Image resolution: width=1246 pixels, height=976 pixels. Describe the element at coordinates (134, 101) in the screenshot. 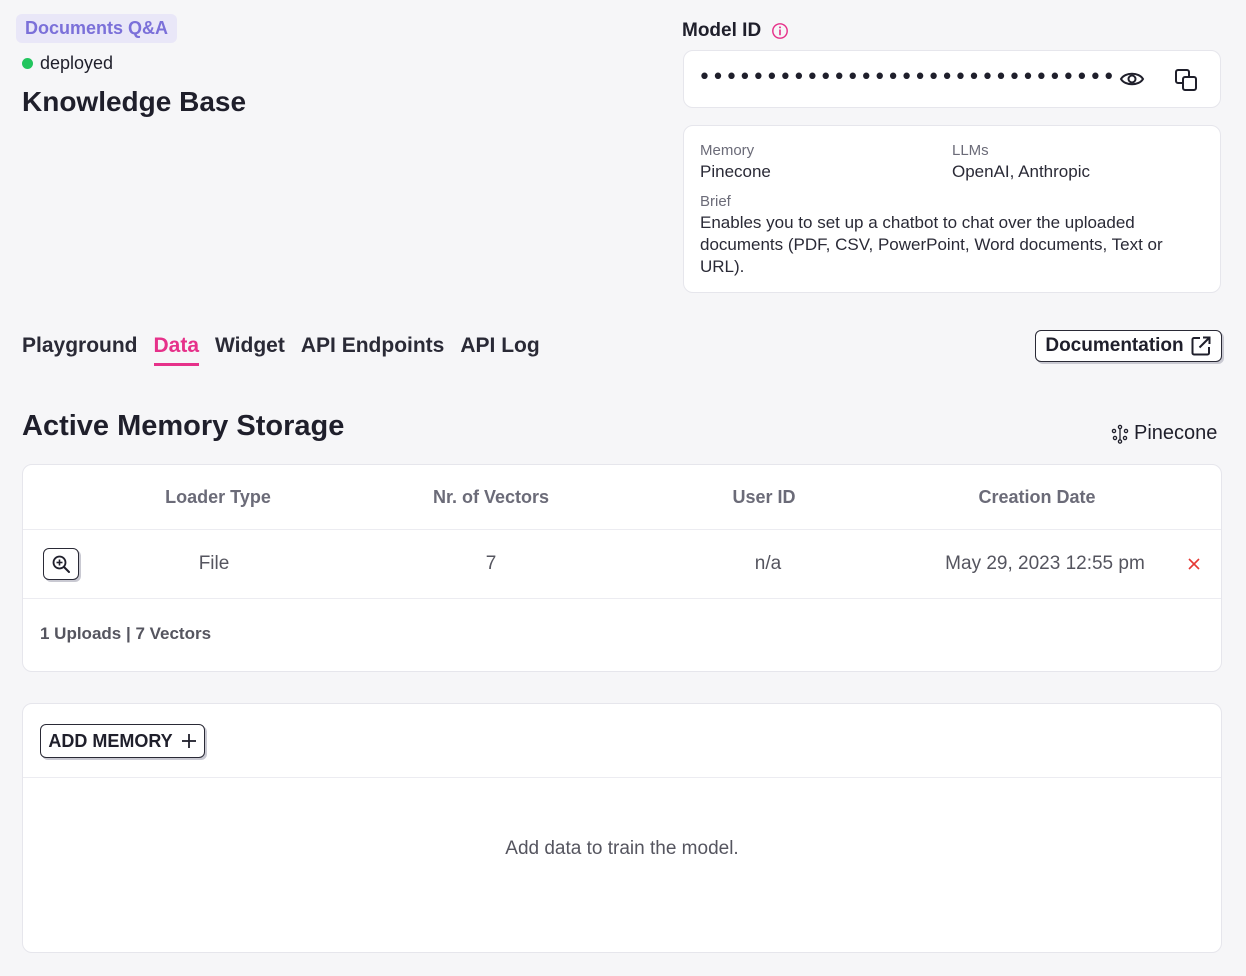

I see `page-title: Knowledge Base` at that location.